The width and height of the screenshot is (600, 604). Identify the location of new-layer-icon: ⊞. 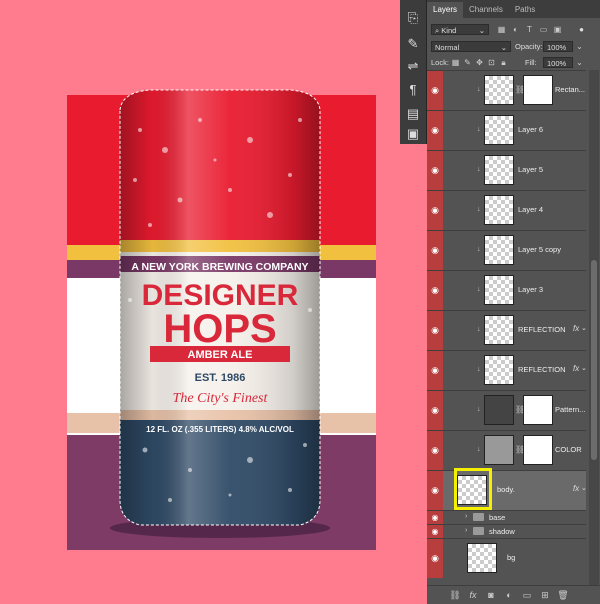
(545, 595).